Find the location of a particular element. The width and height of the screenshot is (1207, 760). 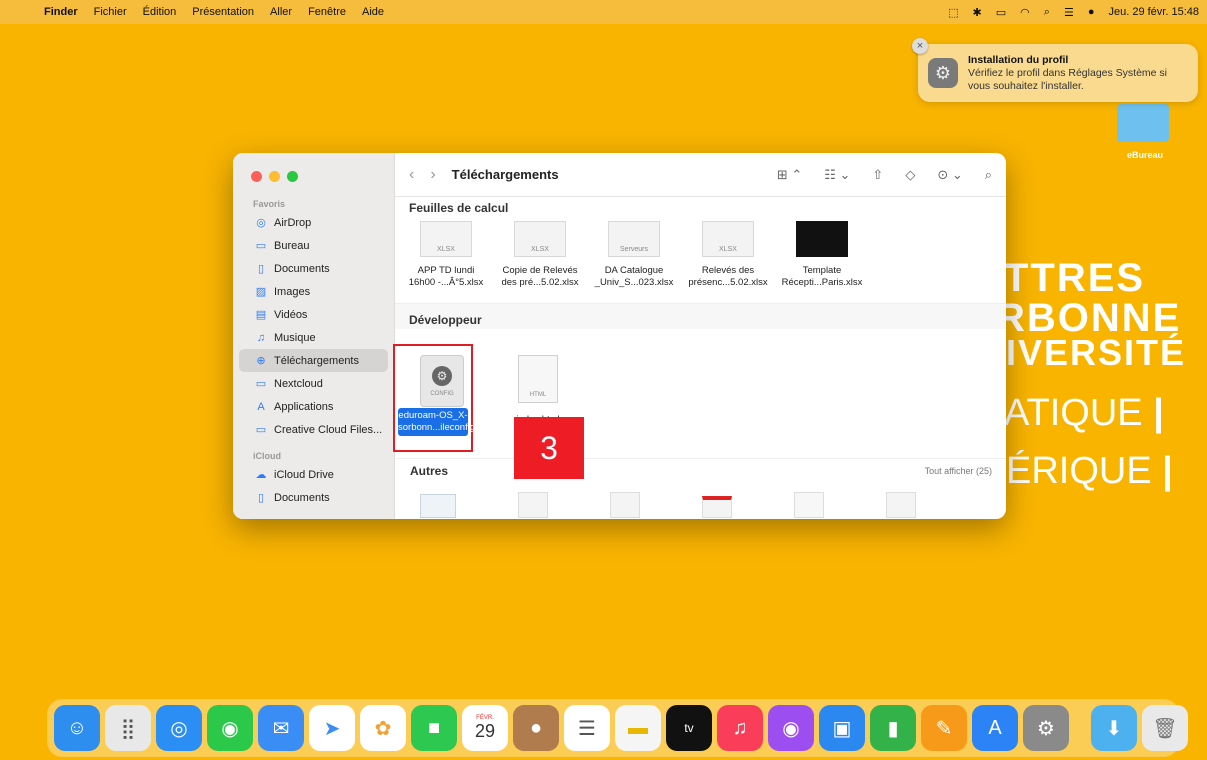

pages-icon: ✎ is located at coordinates (944, 728).